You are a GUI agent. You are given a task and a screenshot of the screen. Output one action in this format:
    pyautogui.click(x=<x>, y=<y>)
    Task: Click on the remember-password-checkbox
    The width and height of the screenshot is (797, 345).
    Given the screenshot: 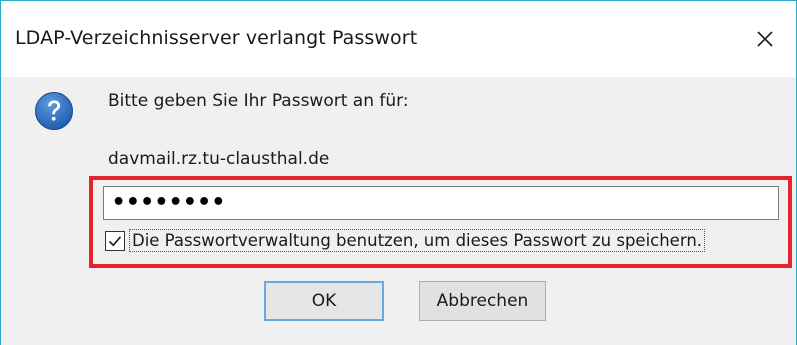 What is the action you would take?
    pyautogui.click(x=115, y=240)
    